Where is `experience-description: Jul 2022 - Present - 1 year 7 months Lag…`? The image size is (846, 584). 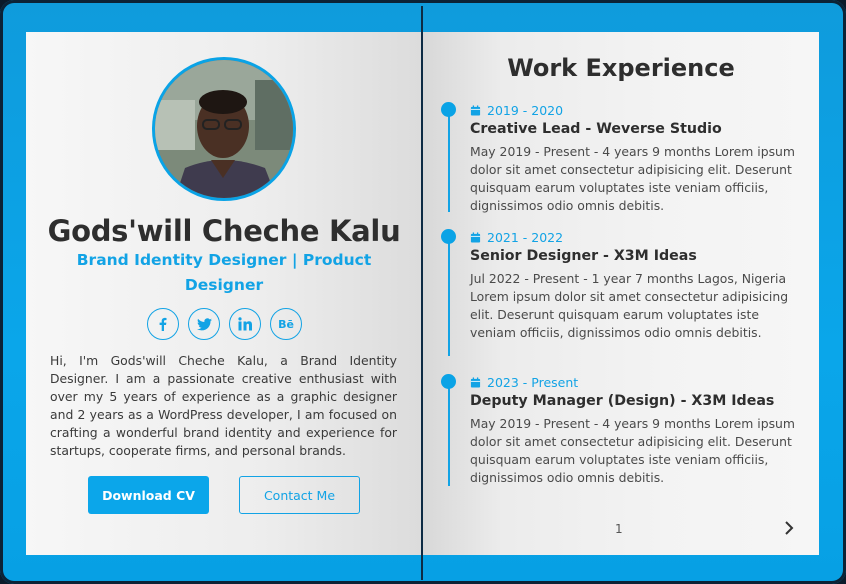
experience-description: Jul 2022 - Present - 1 year 7 months Lag… is located at coordinates (629, 305).